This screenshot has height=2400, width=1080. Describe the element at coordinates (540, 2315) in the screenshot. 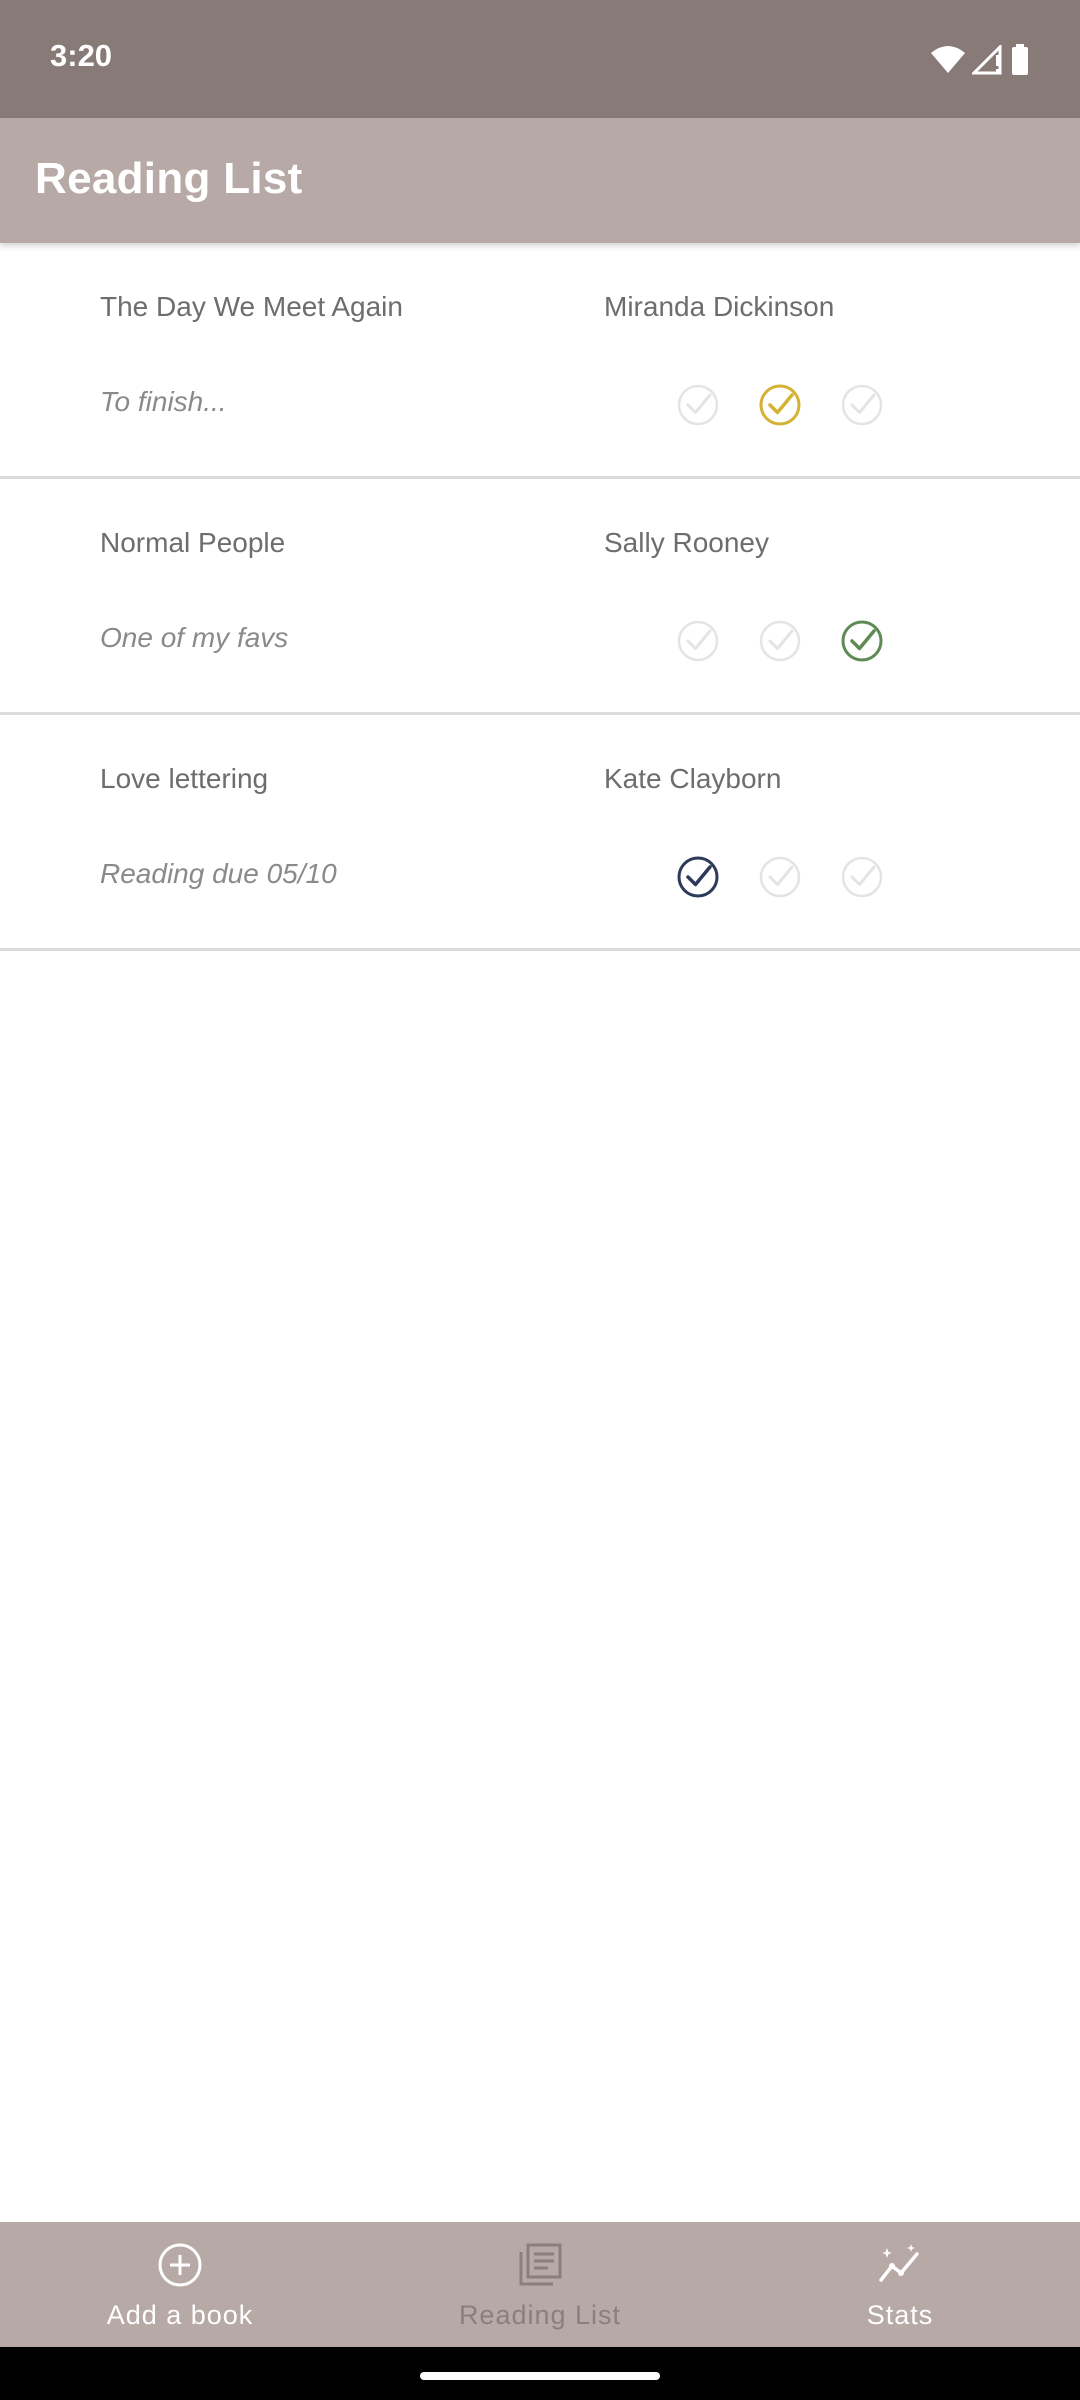

I see `nav-label: Reading List` at that location.